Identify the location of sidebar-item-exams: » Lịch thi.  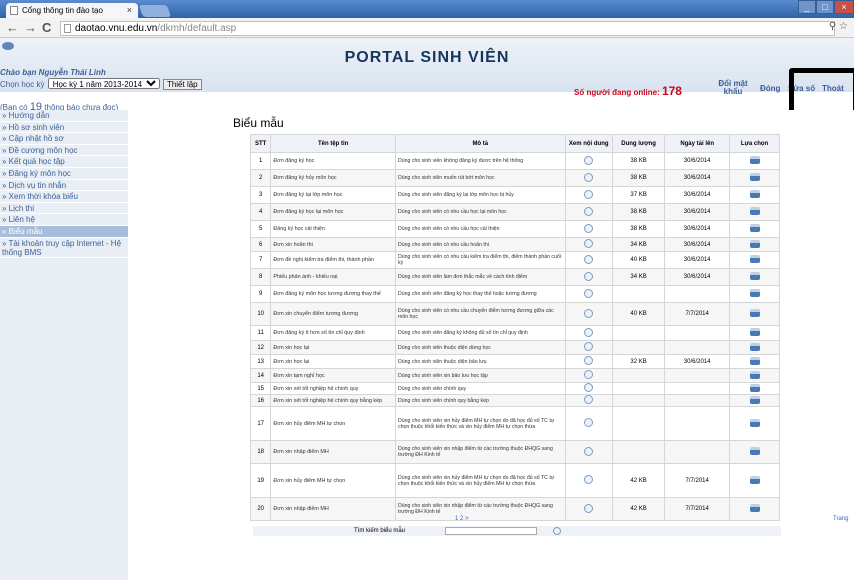
(64, 209).